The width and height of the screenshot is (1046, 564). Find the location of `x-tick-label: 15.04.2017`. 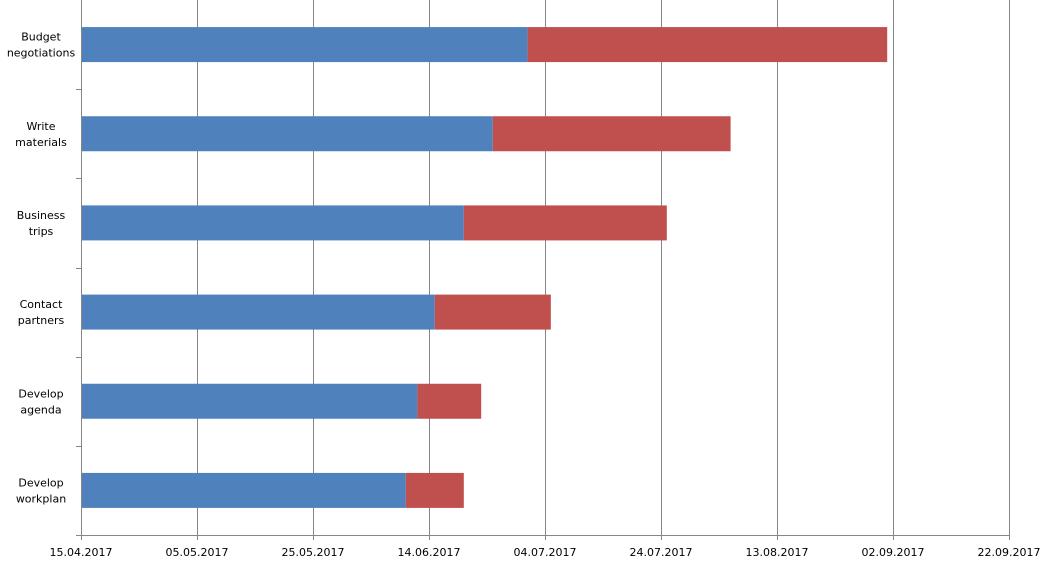

x-tick-label: 15.04.2017 is located at coordinates (81, 552).